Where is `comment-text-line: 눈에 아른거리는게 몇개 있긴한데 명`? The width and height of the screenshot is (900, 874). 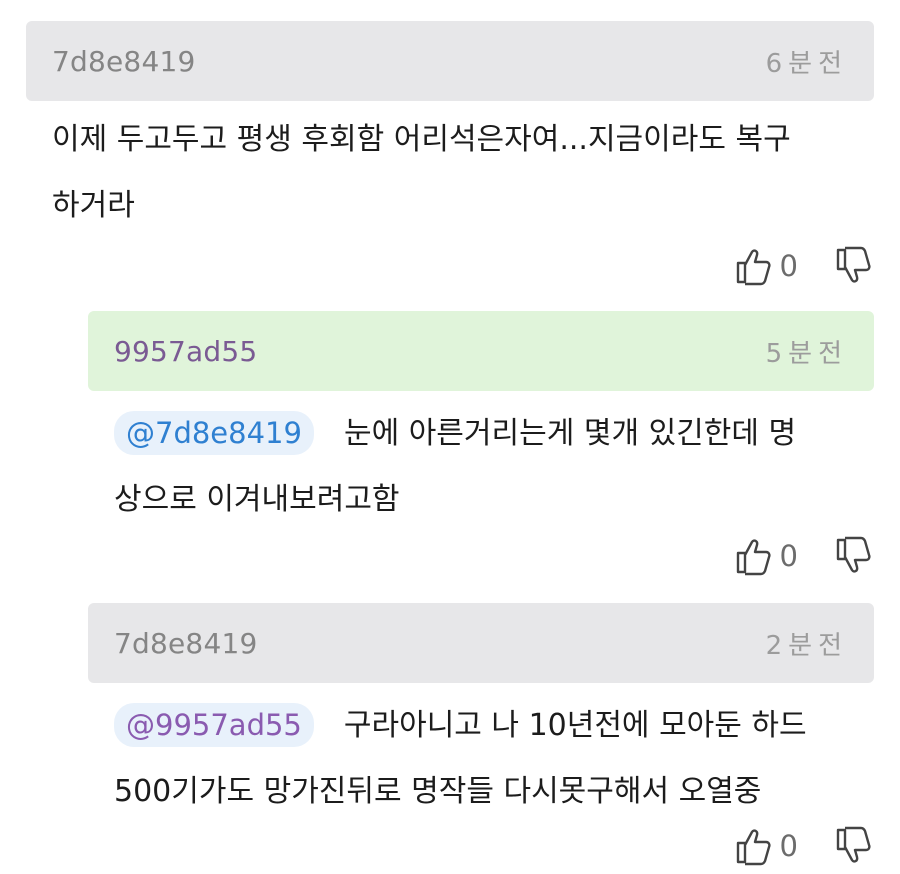
comment-text-line: 눈에 아른거리는게 몇개 있긴한데 명 is located at coordinates (570, 433).